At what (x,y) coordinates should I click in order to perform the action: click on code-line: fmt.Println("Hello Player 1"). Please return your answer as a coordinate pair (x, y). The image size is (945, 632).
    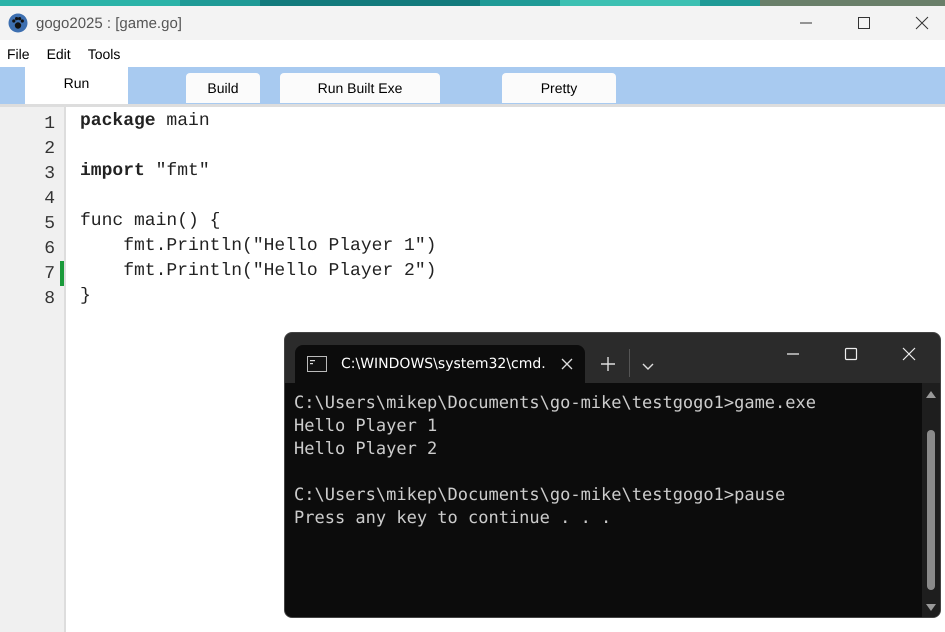
    Looking at the image, I should click on (279, 246).